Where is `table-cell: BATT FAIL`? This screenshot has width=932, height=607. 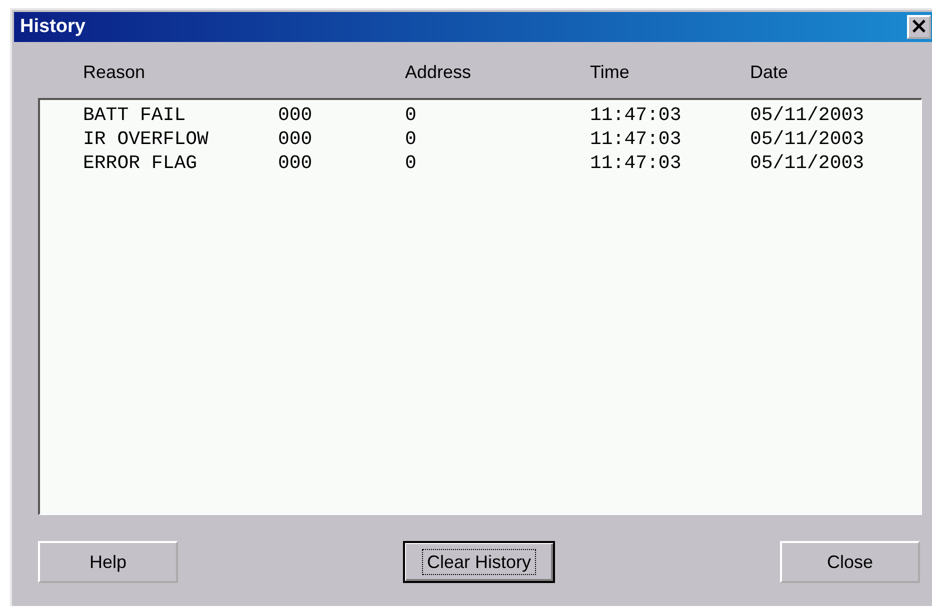
table-cell: BATT FAIL is located at coordinates (134, 115).